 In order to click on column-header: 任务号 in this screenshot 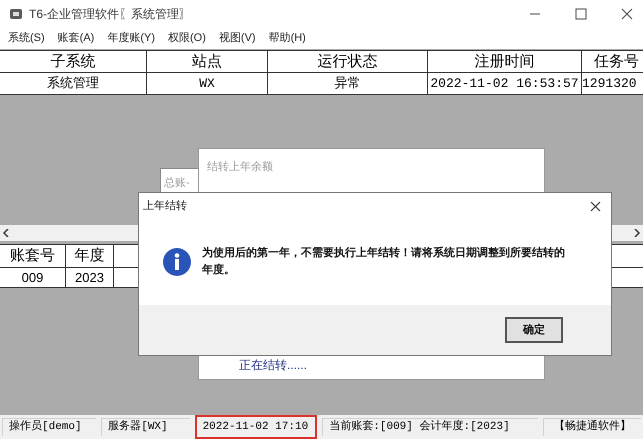, I will do `click(612, 61)`.